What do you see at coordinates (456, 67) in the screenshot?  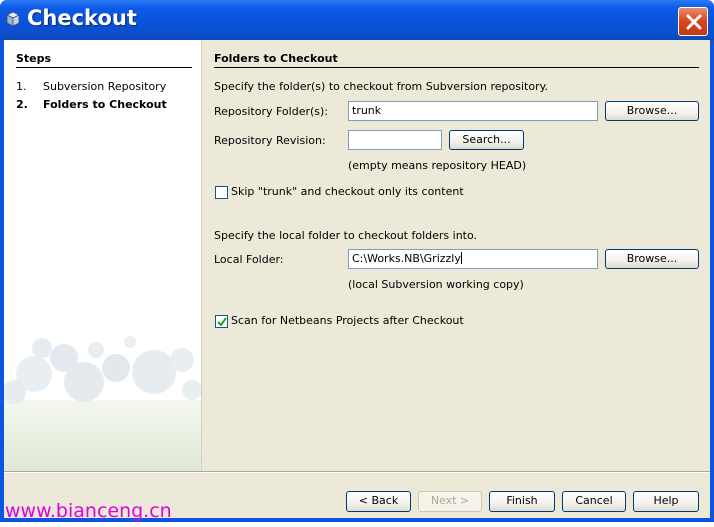 I see `section-divider` at bounding box center [456, 67].